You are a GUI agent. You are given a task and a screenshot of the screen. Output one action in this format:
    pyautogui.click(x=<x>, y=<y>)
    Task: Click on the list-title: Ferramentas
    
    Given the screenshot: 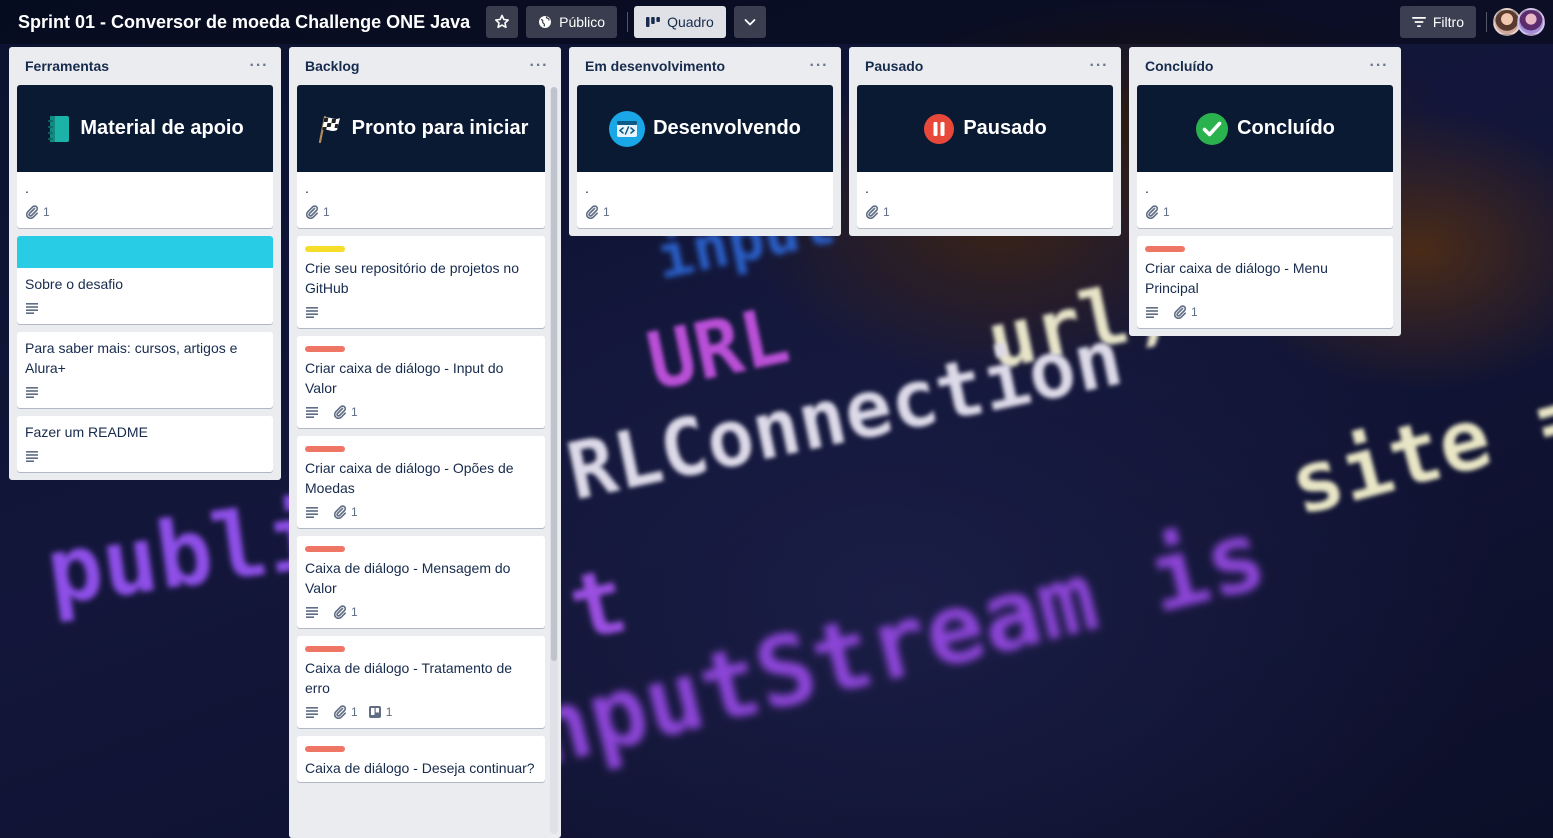 What is the action you would take?
    pyautogui.click(x=67, y=66)
    